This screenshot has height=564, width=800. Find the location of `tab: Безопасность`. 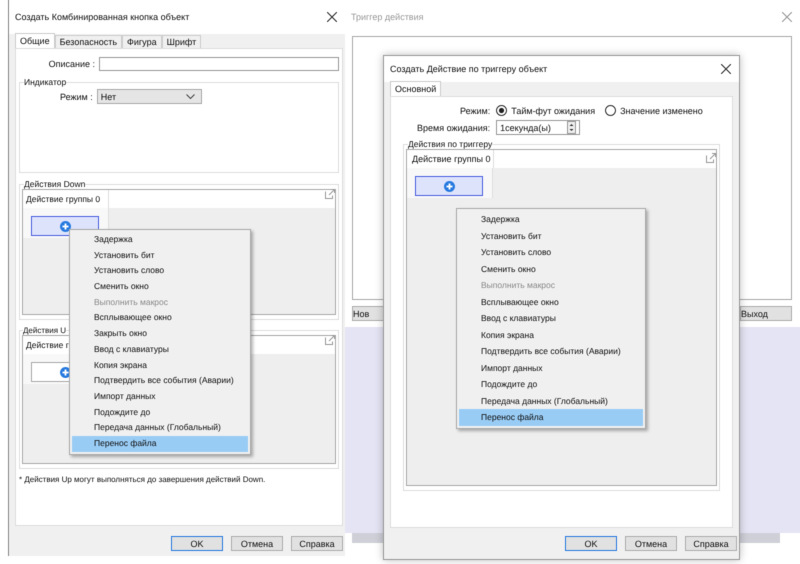

tab: Безопасность is located at coordinates (88, 41).